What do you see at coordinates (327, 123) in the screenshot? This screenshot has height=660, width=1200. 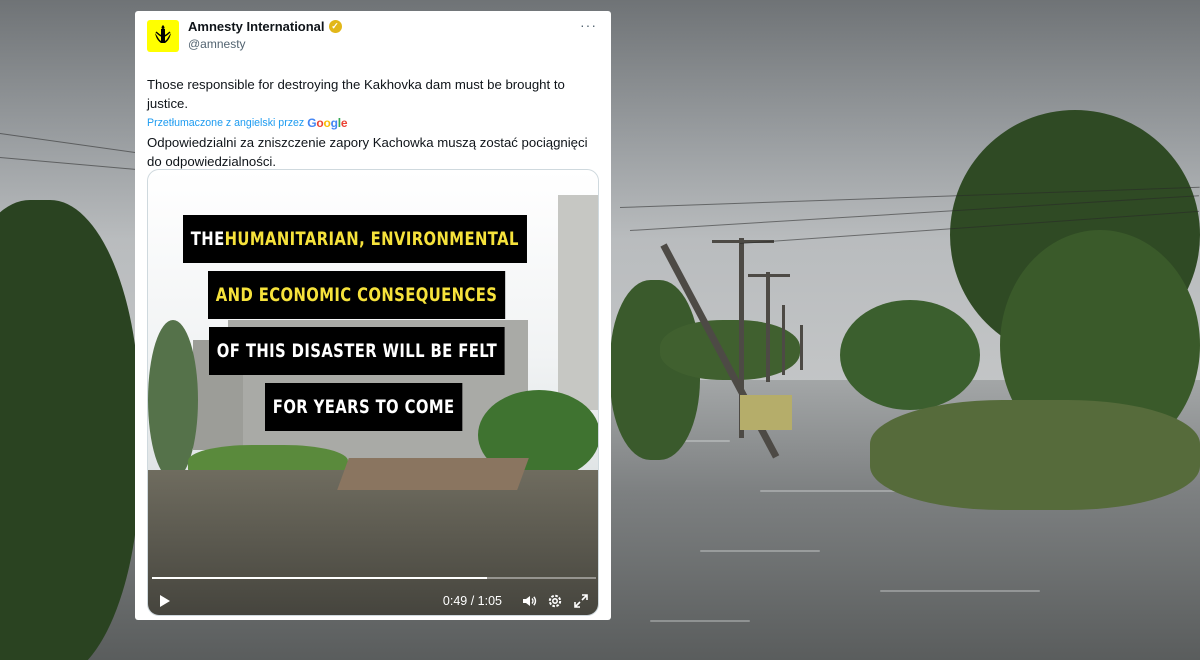 I see `google-logo: Google` at bounding box center [327, 123].